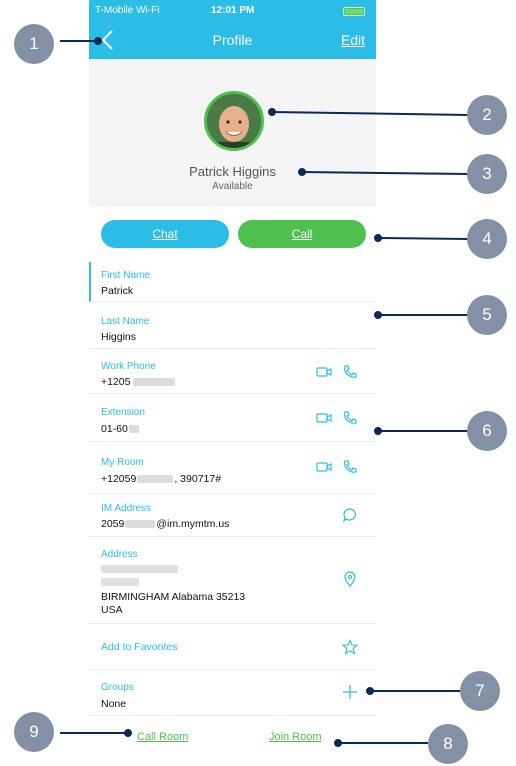 This screenshot has width=516, height=766. What do you see at coordinates (487, 174) in the screenshot?
I see `callout-3: 3` at bounding box center [487, 174].